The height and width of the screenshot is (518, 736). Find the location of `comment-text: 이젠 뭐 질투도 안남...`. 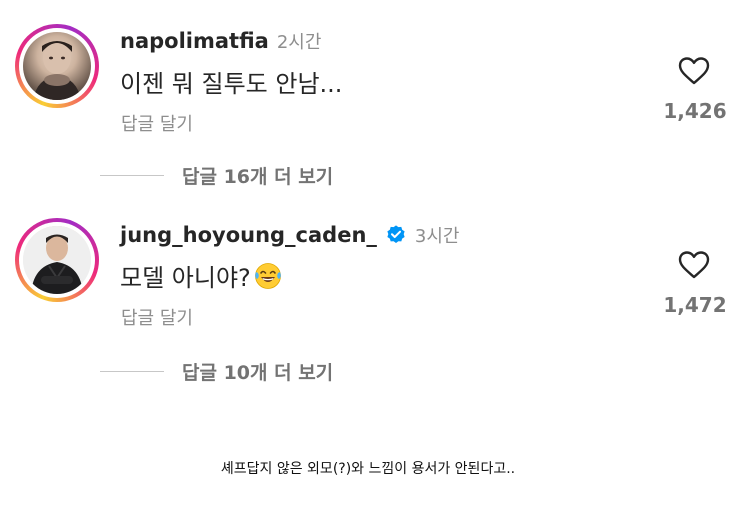

comment-text: 이젠 뭐 질투도 안남... is located at coordinates (231, 81).